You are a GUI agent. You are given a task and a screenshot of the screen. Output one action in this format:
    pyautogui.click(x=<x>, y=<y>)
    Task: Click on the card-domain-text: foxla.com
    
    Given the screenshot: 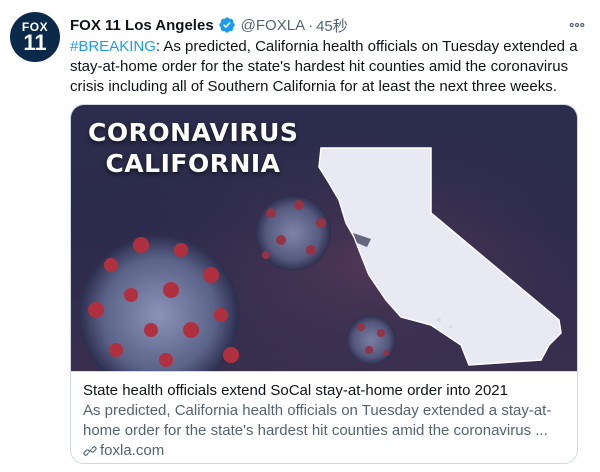 What is the action you would take?
    pyautogui.click(x=132, y=450)
    